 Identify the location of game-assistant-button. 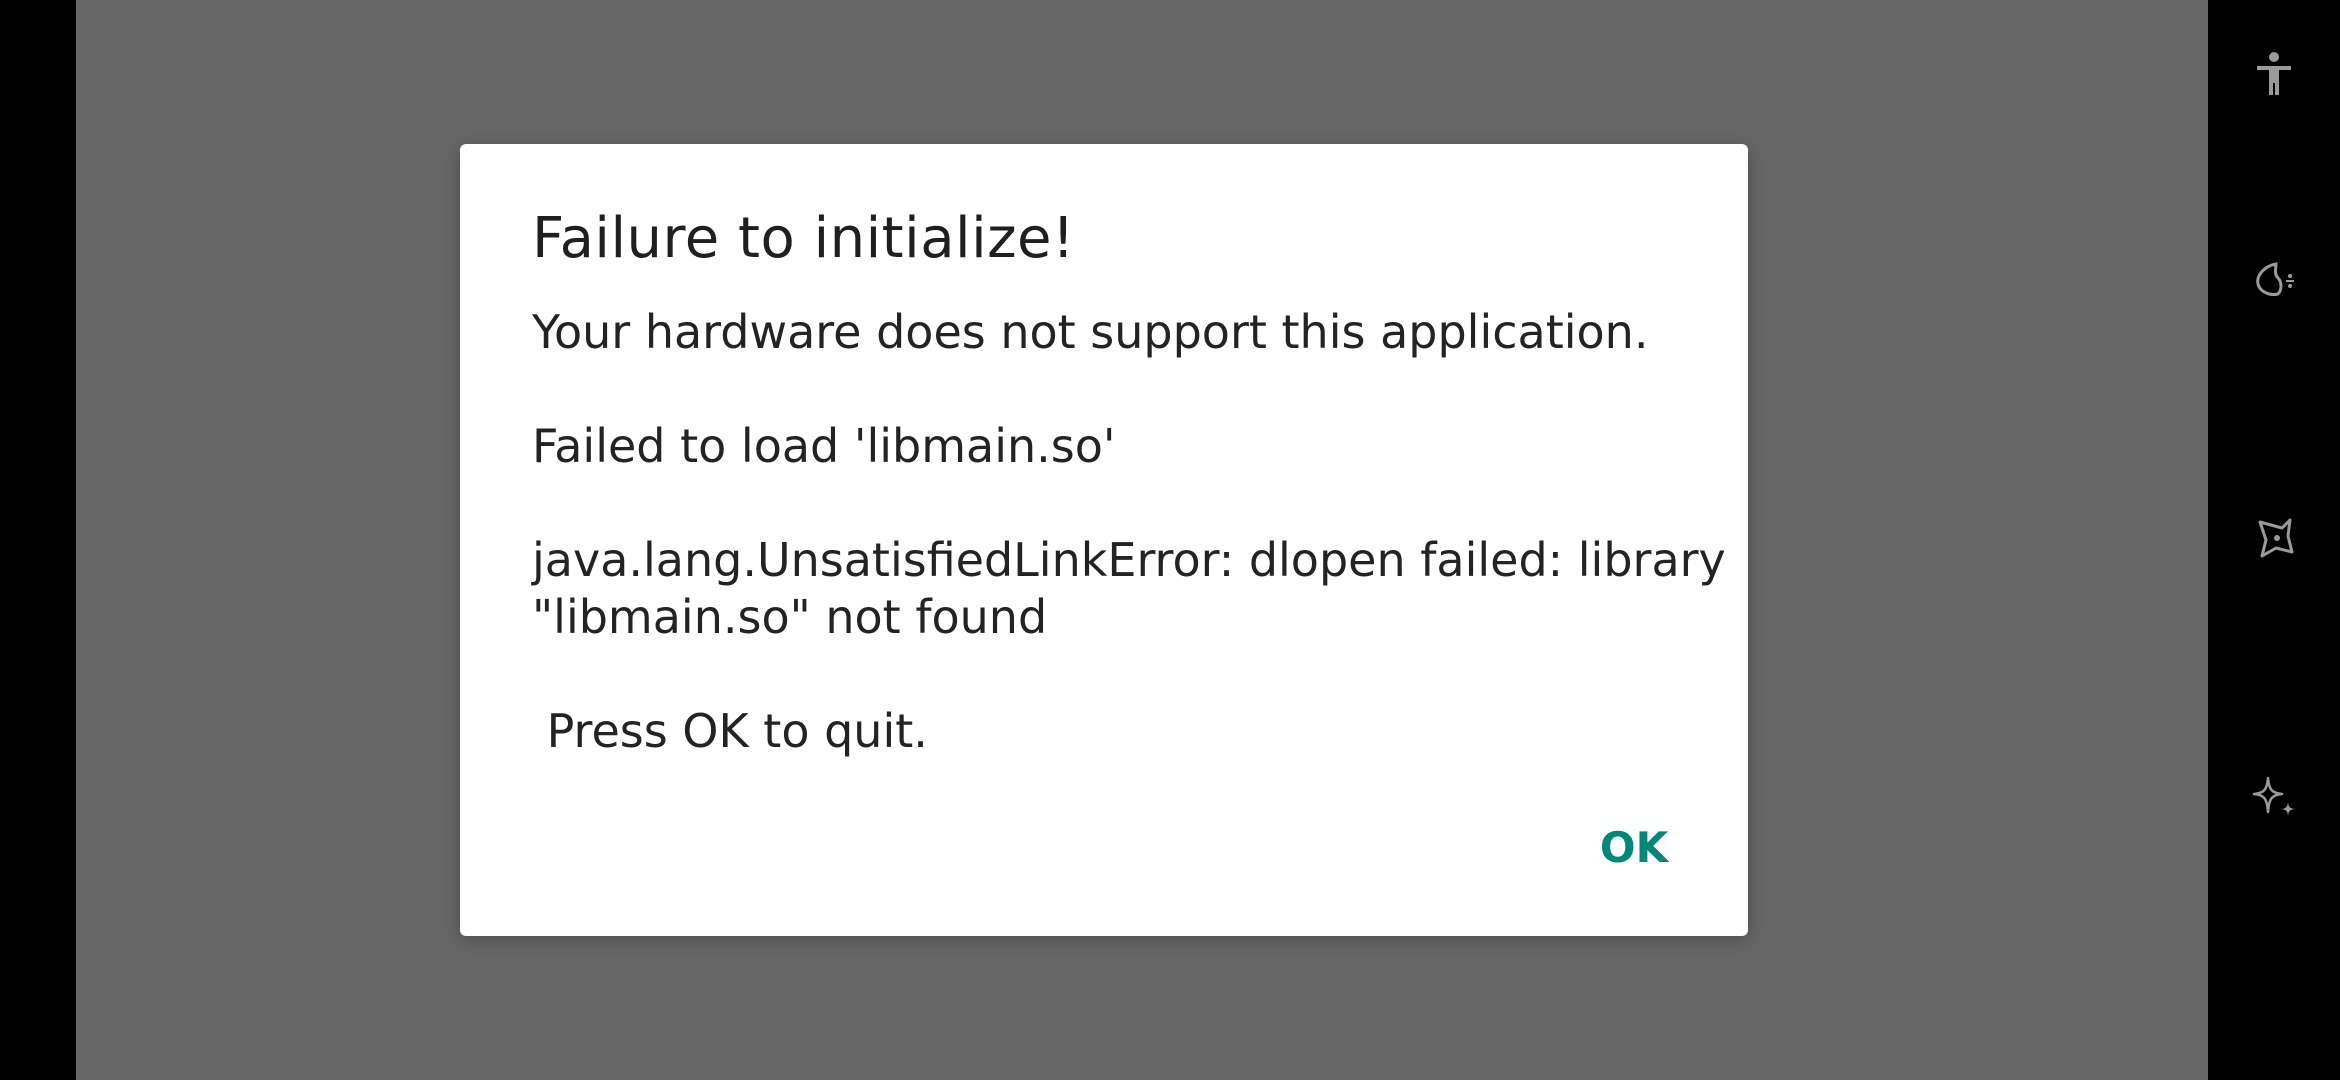
(2274, 540).